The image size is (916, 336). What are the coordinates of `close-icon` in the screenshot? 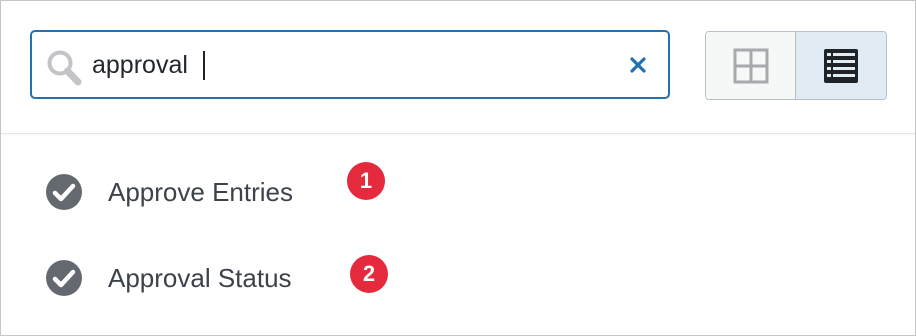 It's located at (638, 65).